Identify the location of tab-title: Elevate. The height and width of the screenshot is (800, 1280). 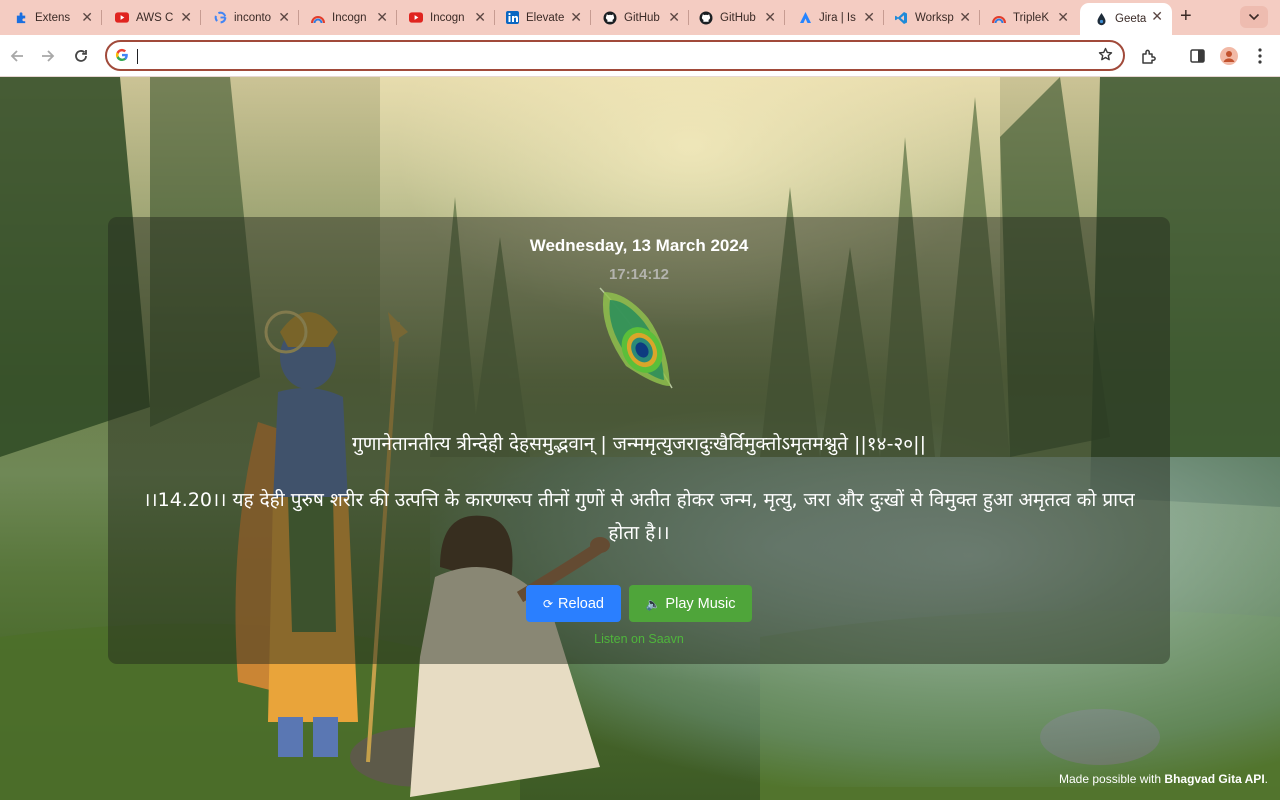
(545, 17).